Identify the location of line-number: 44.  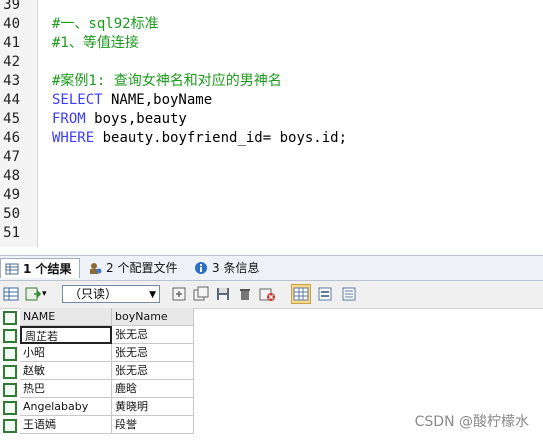
(11, 100).